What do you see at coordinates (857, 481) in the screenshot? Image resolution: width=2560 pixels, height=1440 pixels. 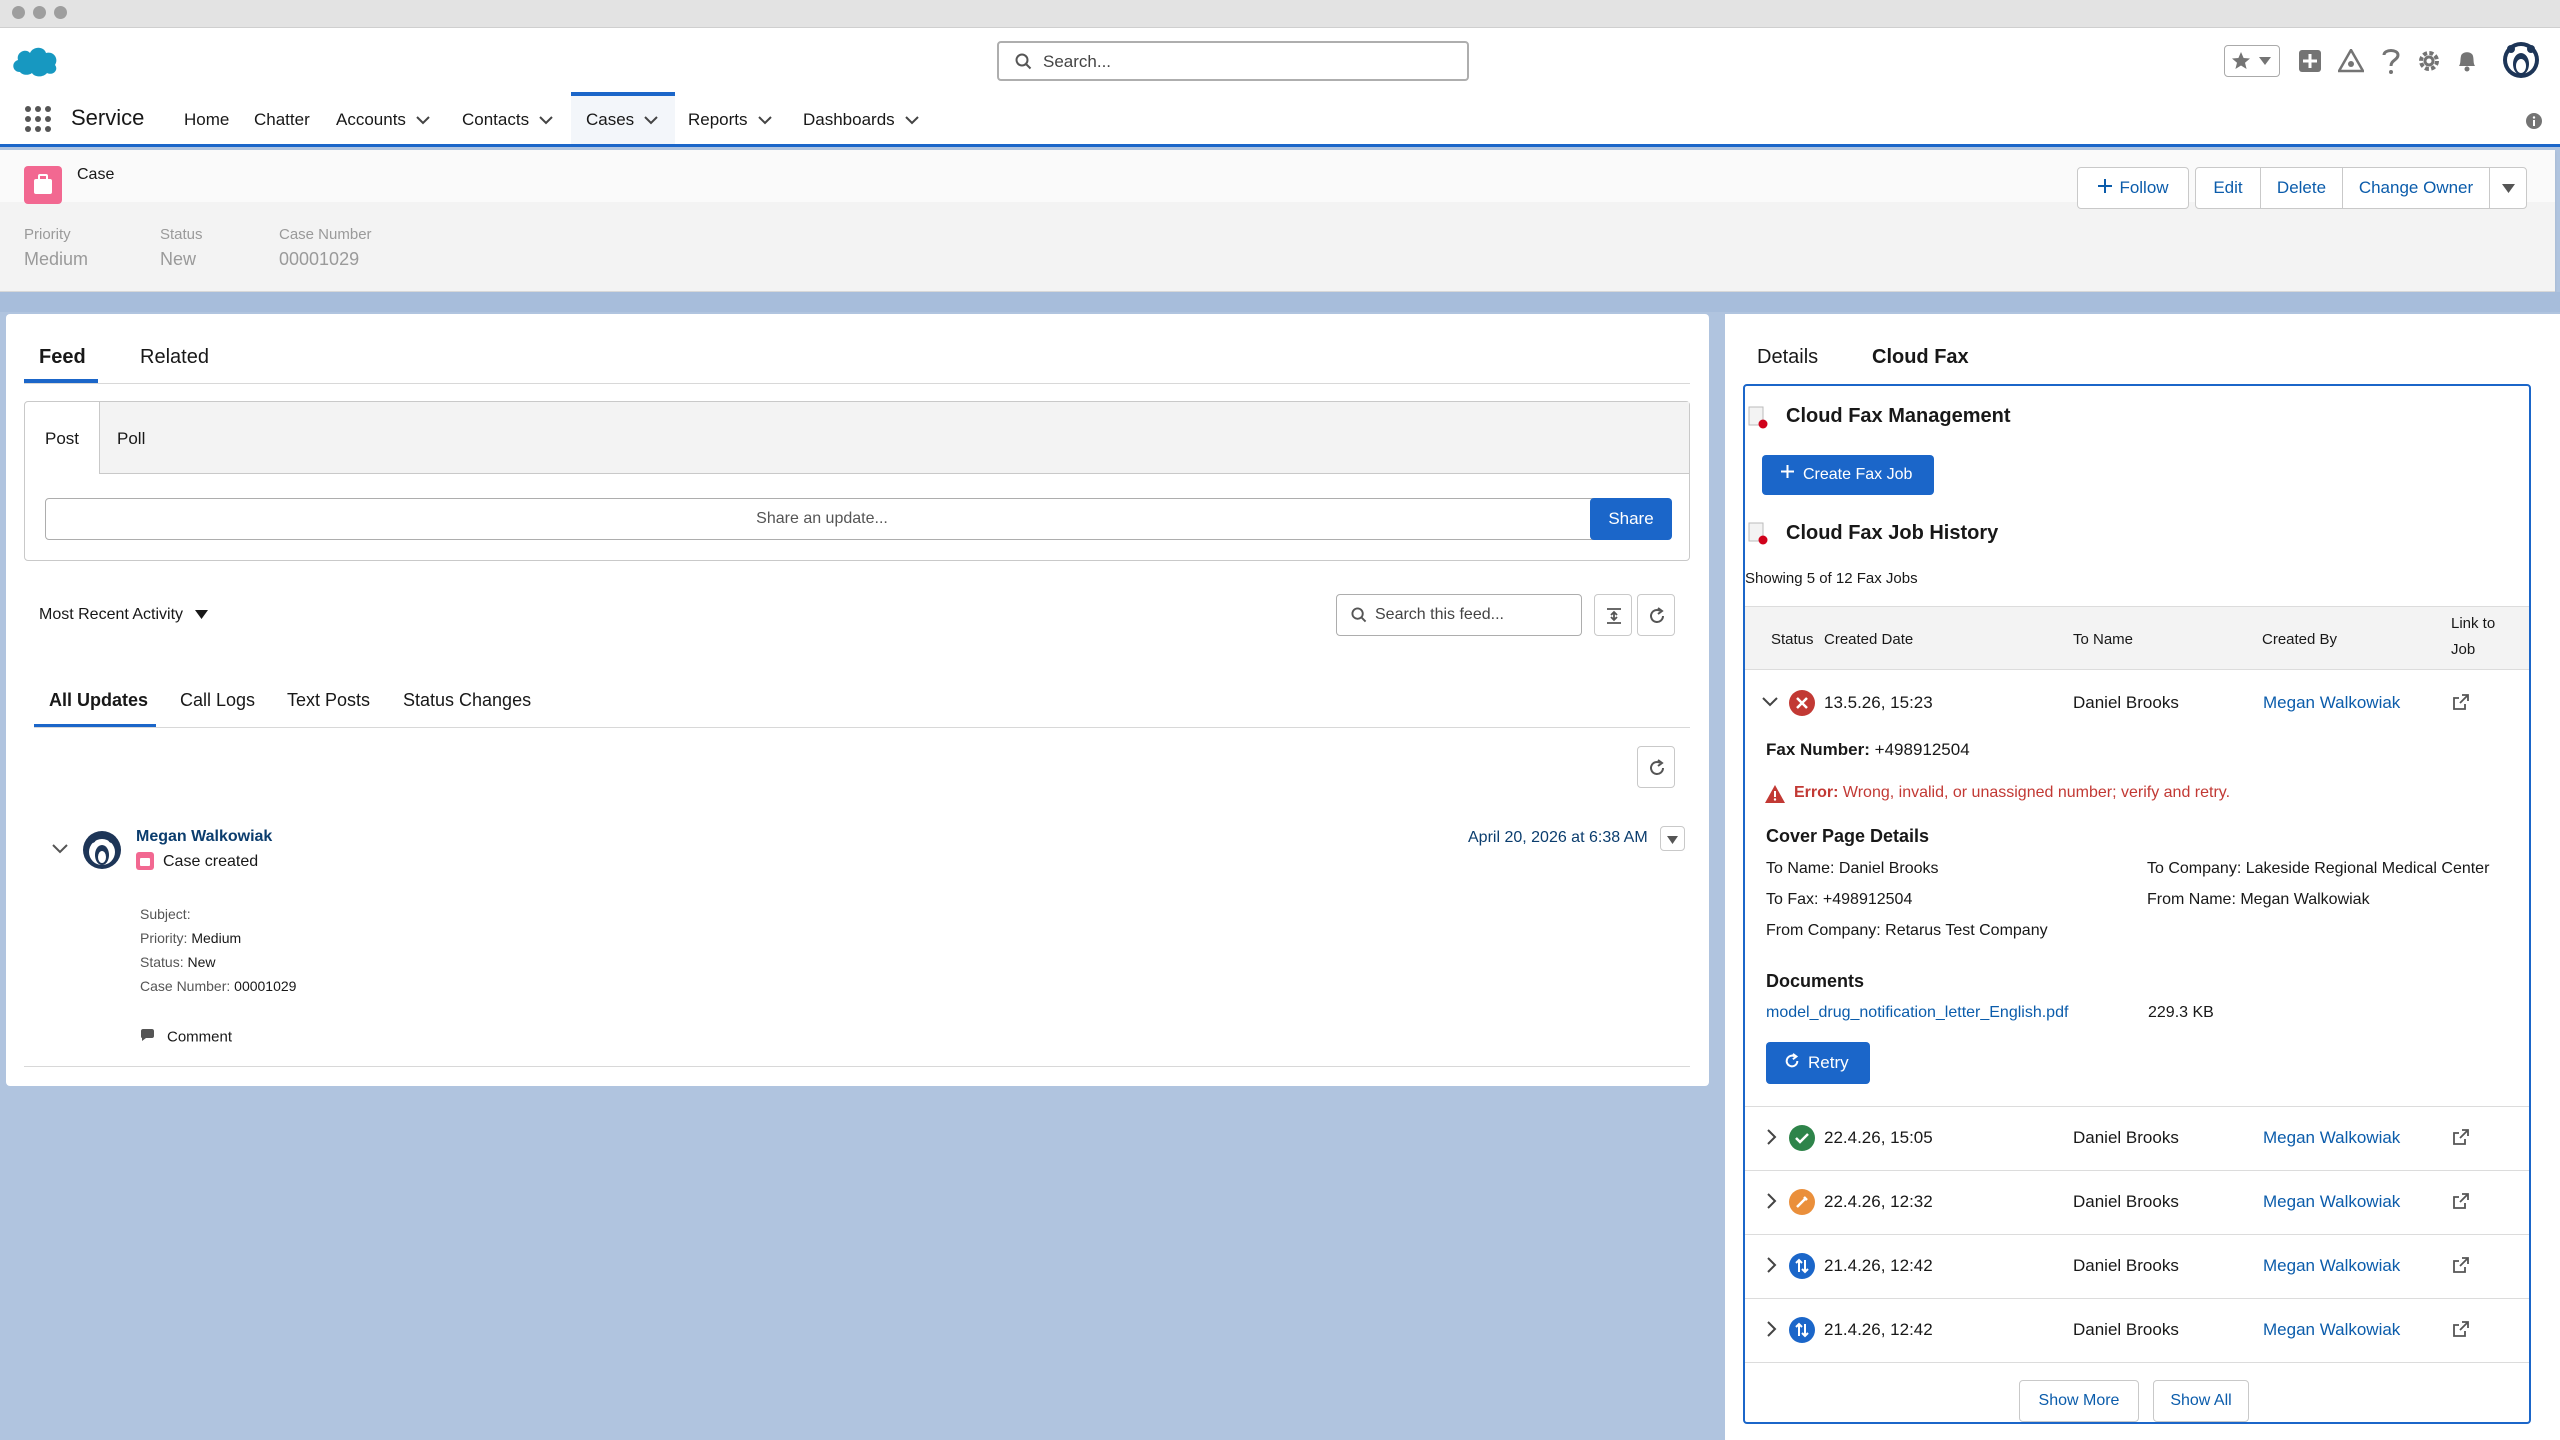 I see `publisher: Post Poll Share an update... Share` at bounding box center [857, 481].